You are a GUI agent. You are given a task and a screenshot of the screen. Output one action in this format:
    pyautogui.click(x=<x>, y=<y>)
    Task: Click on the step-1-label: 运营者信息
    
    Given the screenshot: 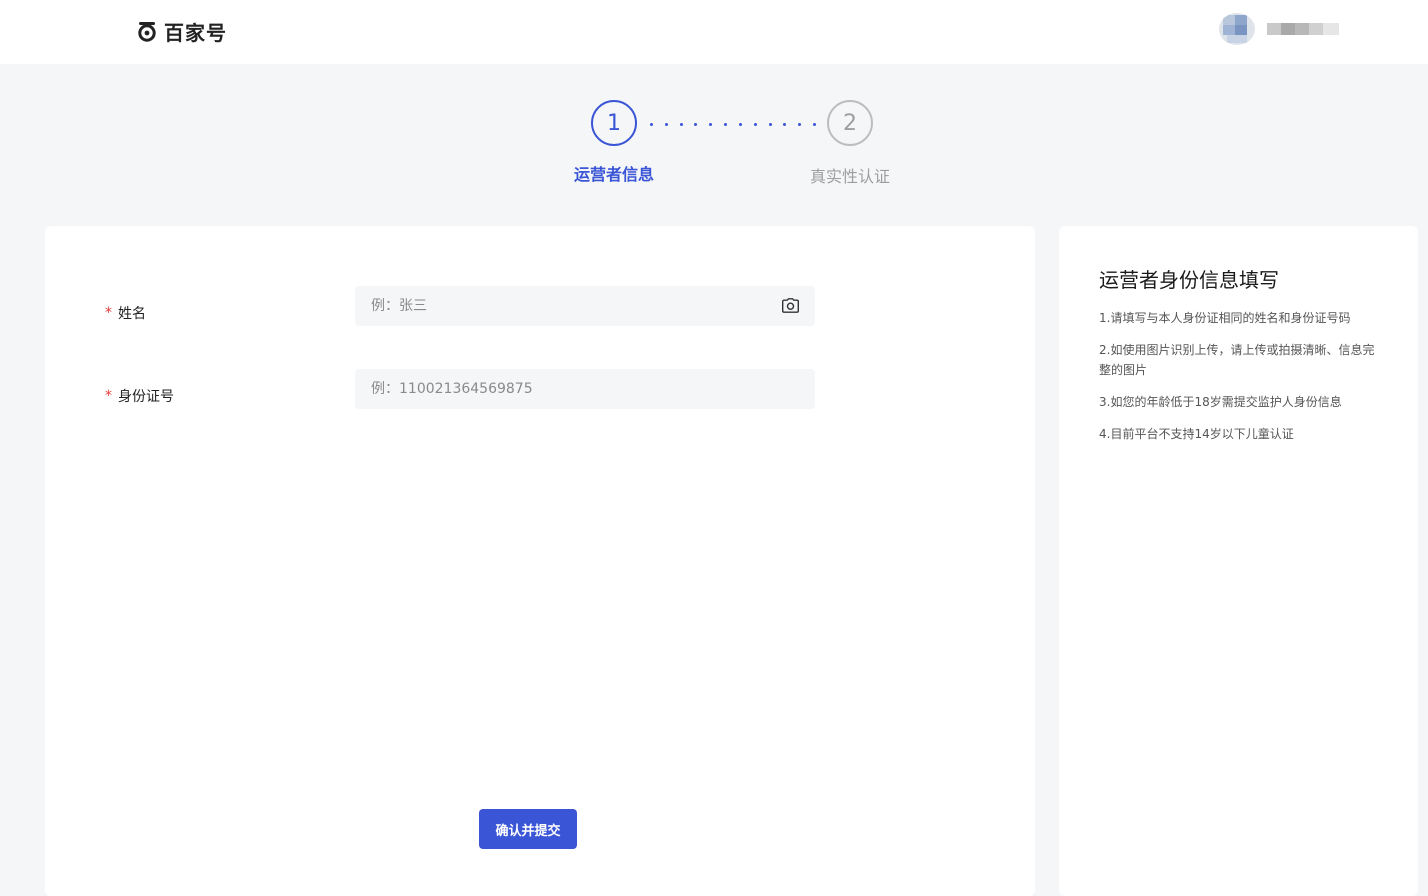 What is the action you would take?
    pyautogui.click(x=614, y=174)
    